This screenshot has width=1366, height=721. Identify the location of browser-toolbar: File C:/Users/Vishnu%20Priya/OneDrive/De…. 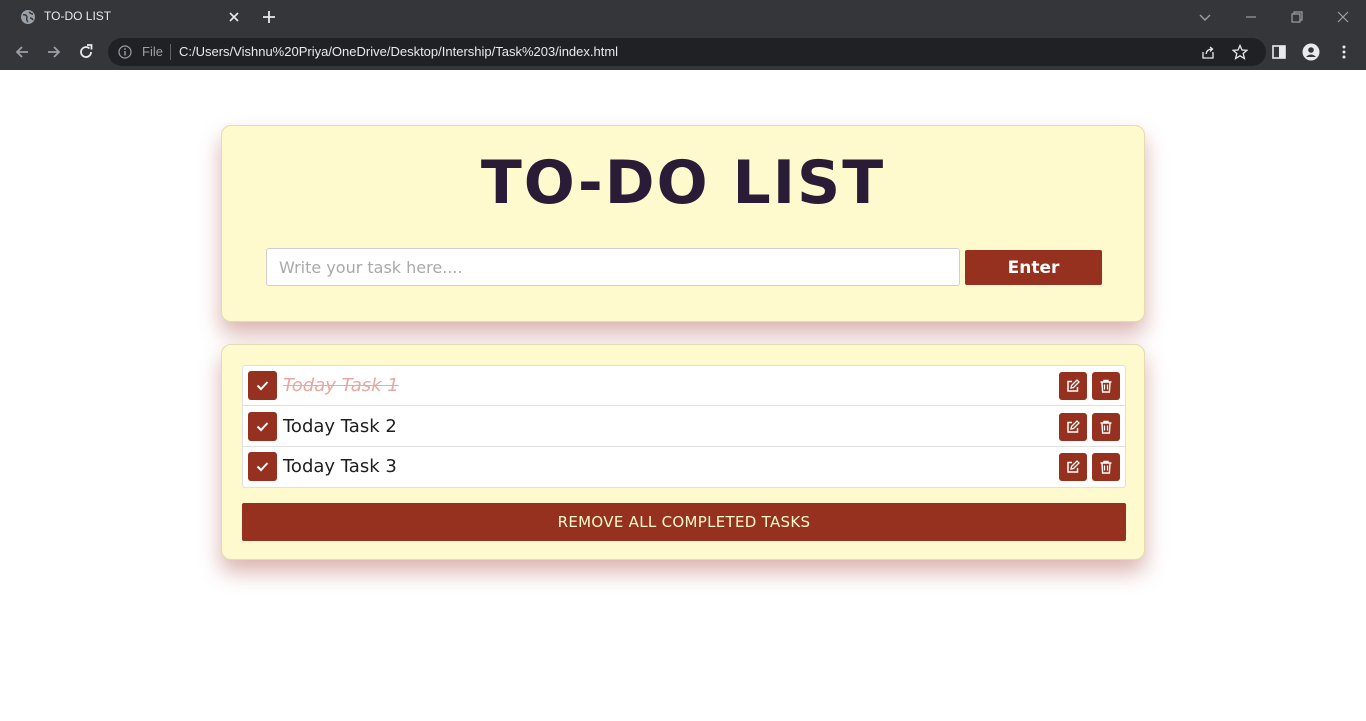
(683, 52).